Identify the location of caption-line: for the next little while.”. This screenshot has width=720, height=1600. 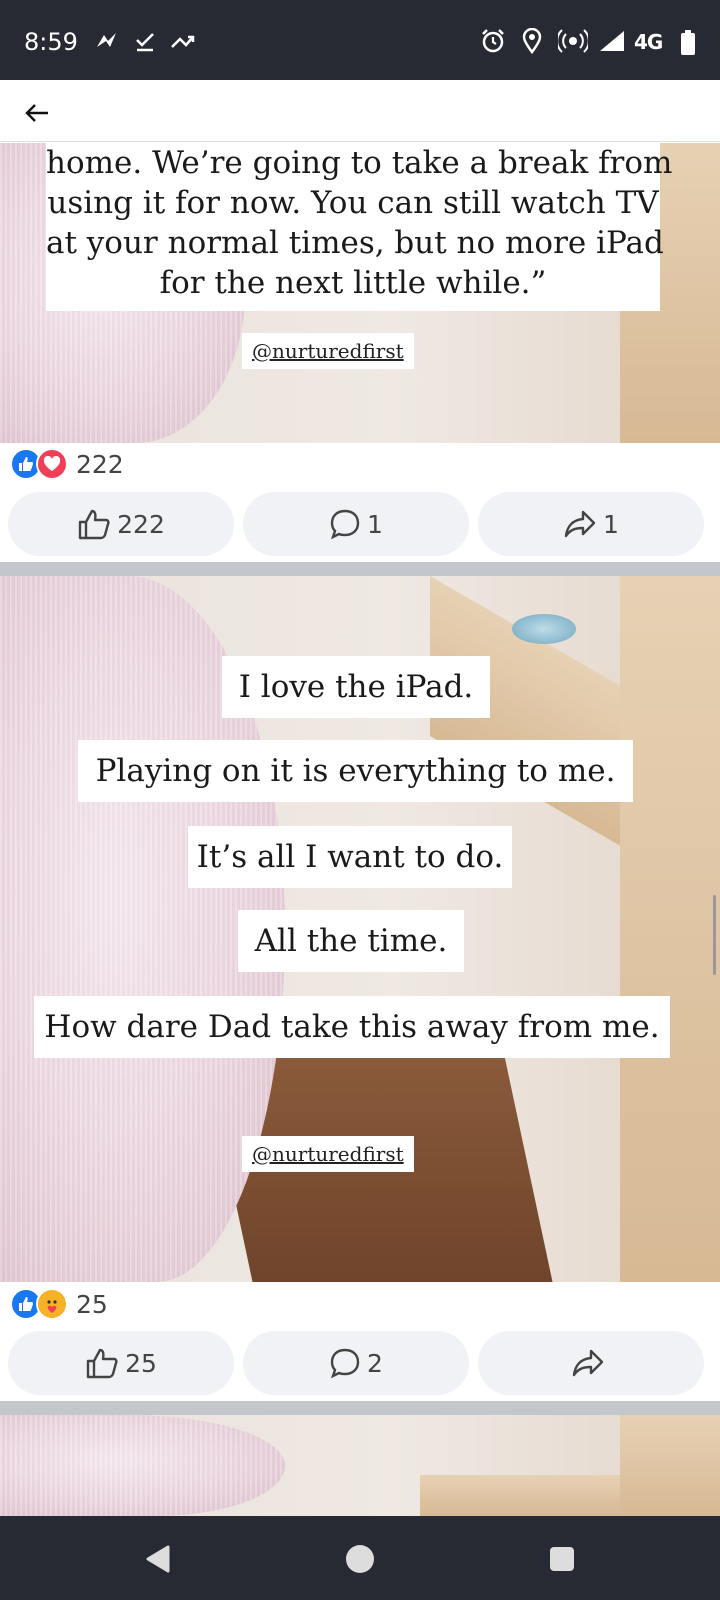
(353, 283).